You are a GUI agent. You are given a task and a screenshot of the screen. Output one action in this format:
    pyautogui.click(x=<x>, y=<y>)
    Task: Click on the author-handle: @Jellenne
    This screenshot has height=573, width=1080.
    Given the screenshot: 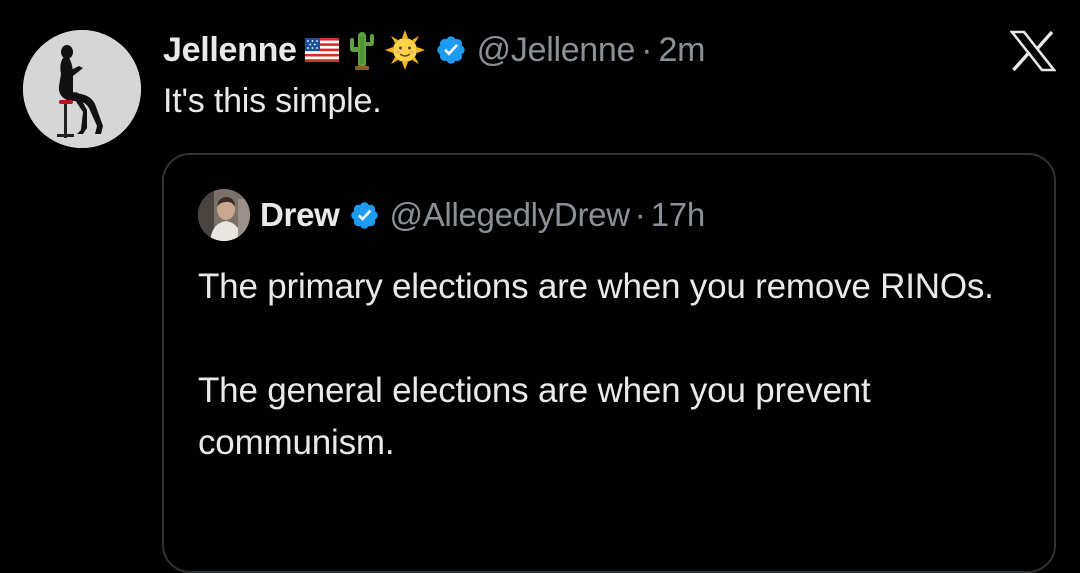 What is the action you would take?
    pyautogui.click(x=556, y=50)
    